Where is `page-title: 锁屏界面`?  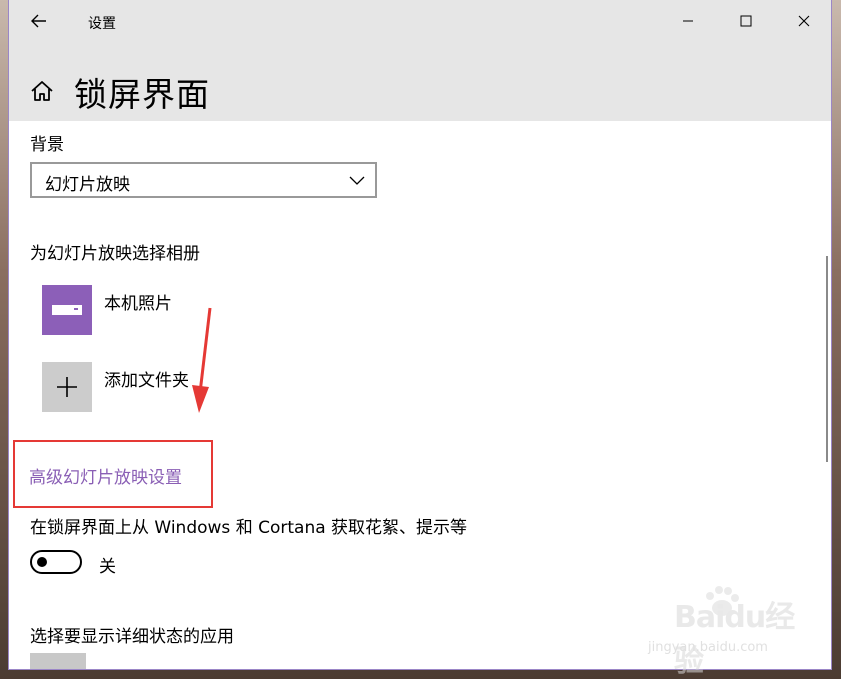
page-title: 锁屏界面 is located at coordinates (142, 94).